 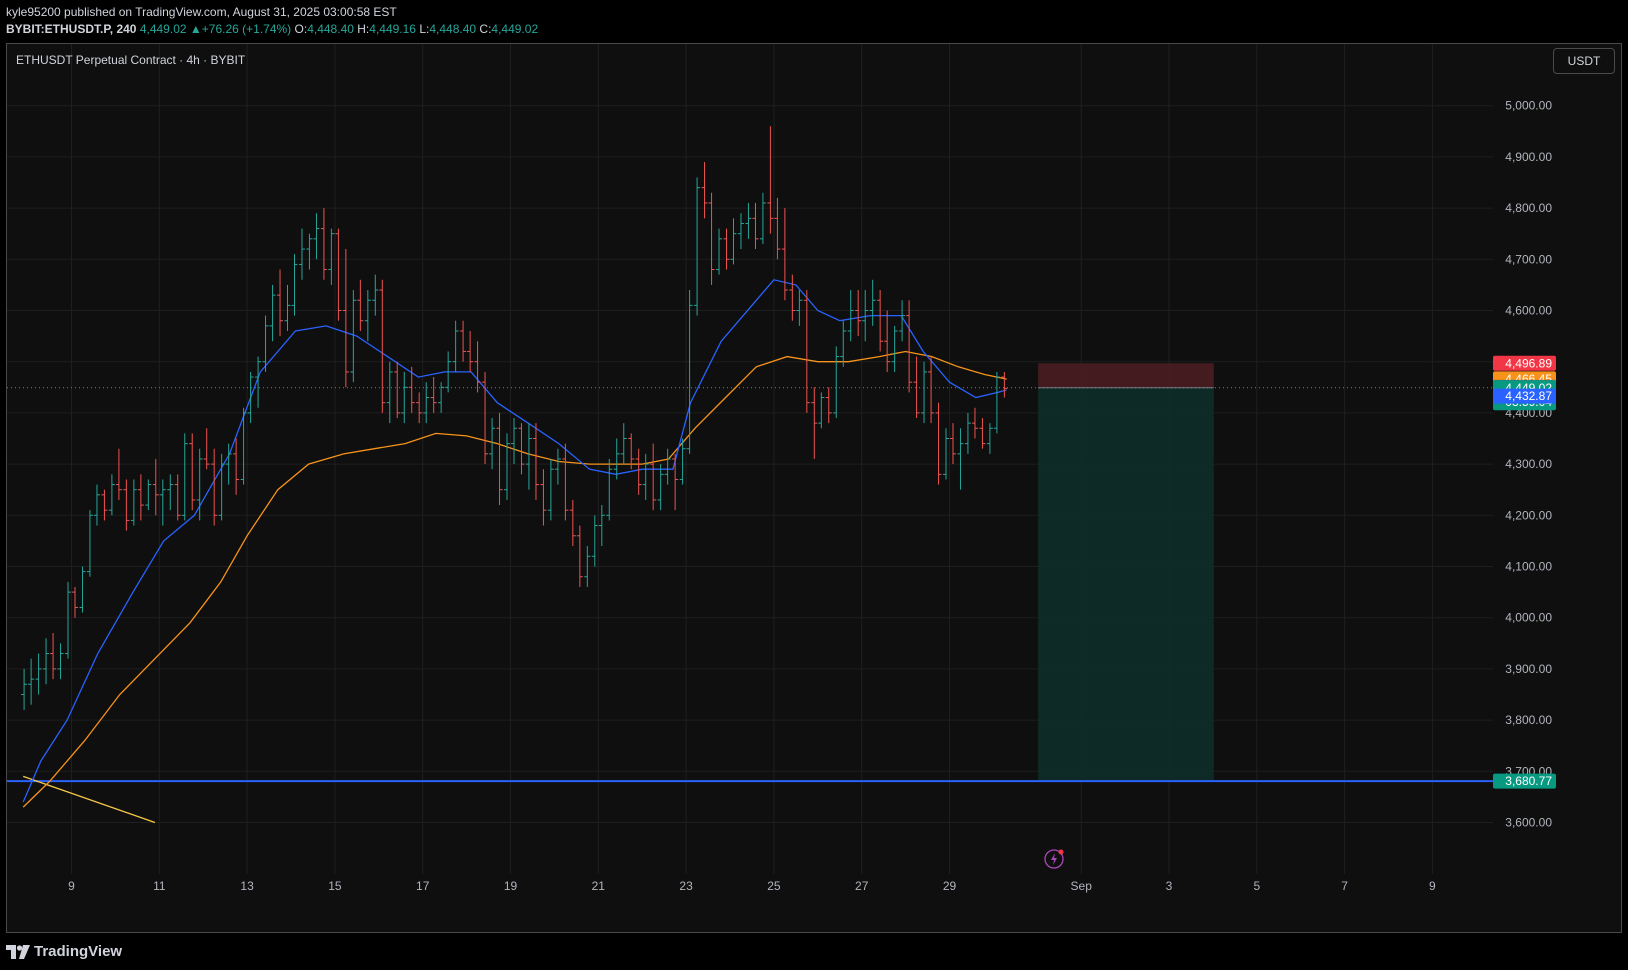 I want to click on y-tick-label: 4,100.00, so click(x=1528, y=567).